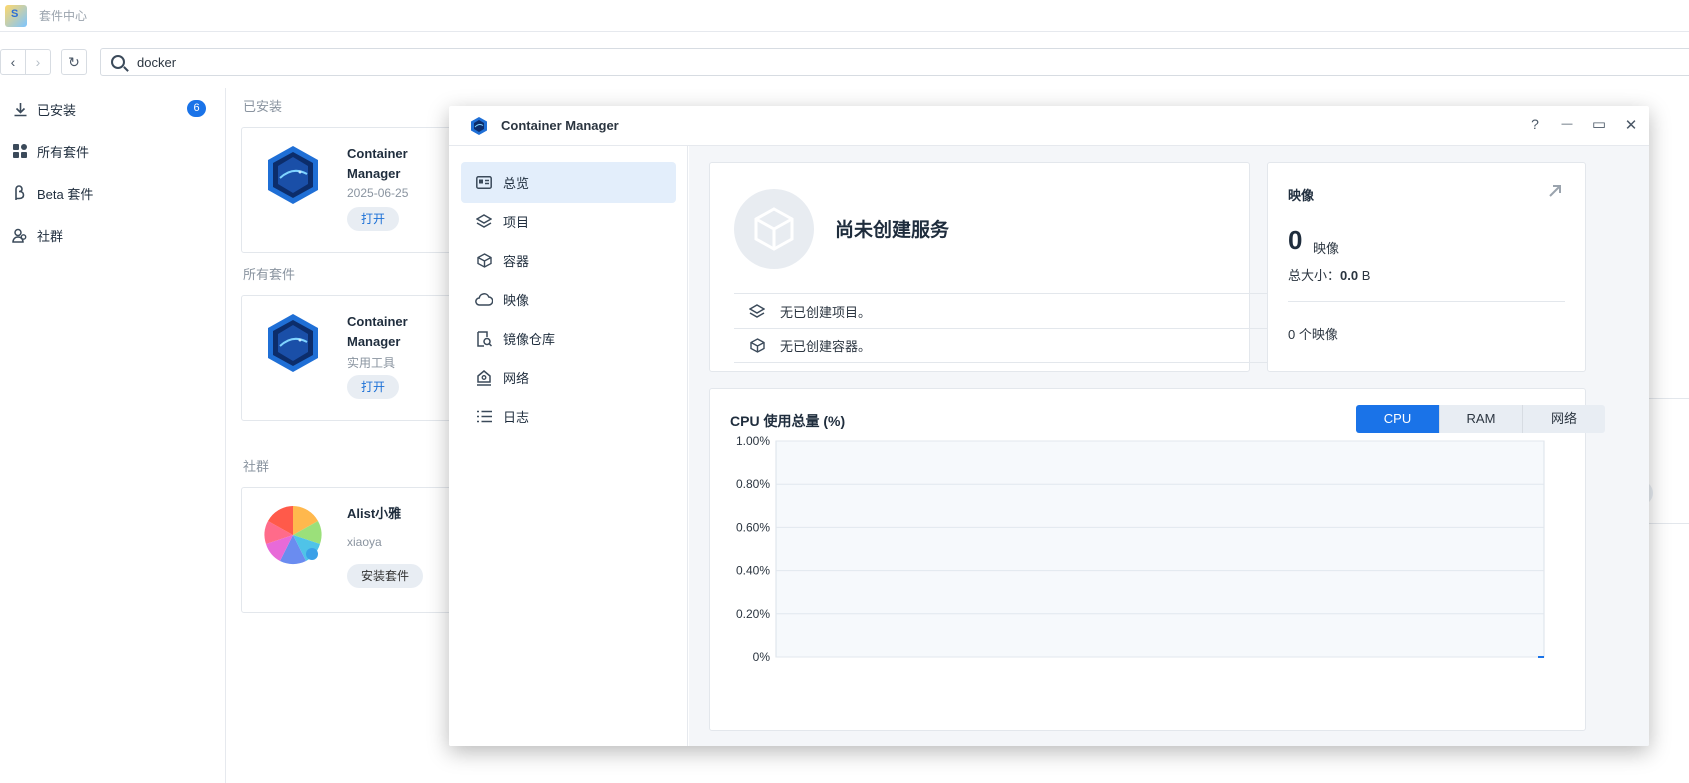 This screenshot has height=783, width=1689. I want to click on sidebar-item-label: 已安装, so click(57, 110).